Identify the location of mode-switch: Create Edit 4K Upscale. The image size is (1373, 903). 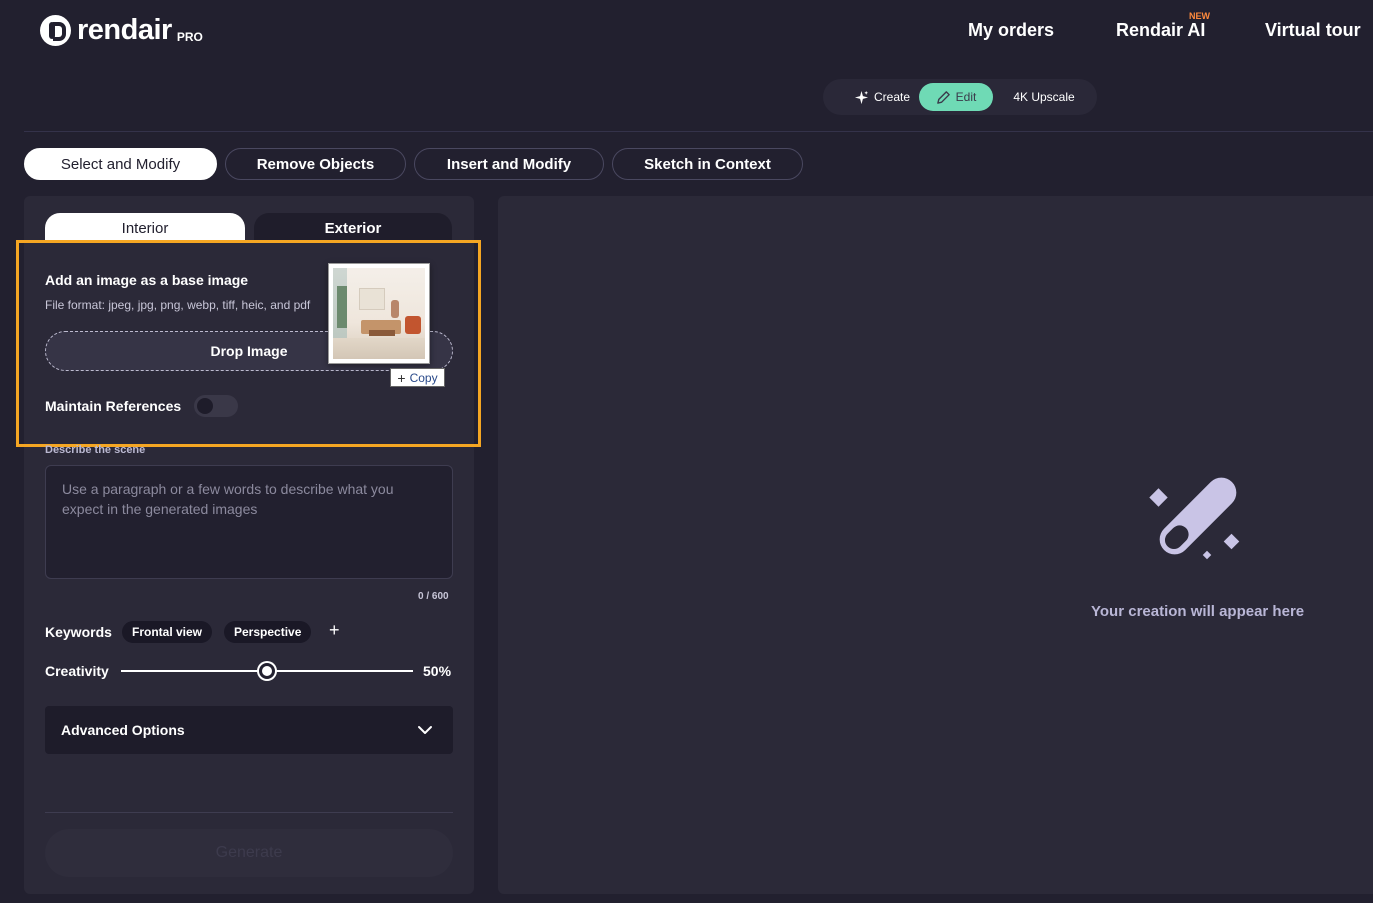
(960, 97).